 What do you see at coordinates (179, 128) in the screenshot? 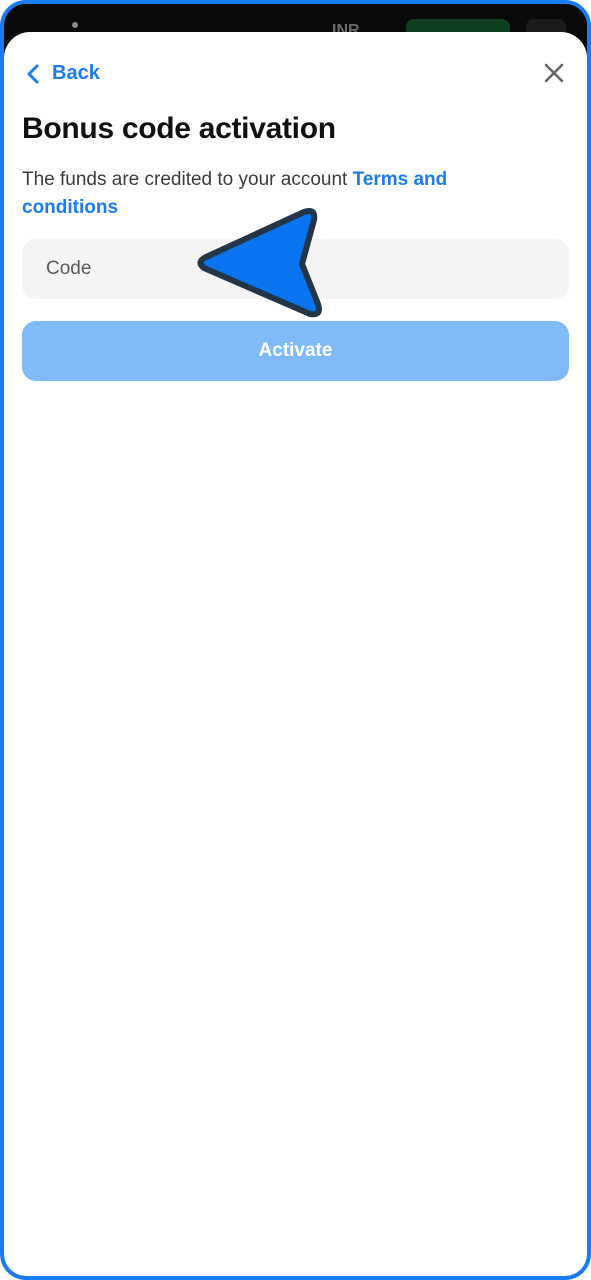
I see `page-title: Bonus code activation` at bounding box center [179, 128].